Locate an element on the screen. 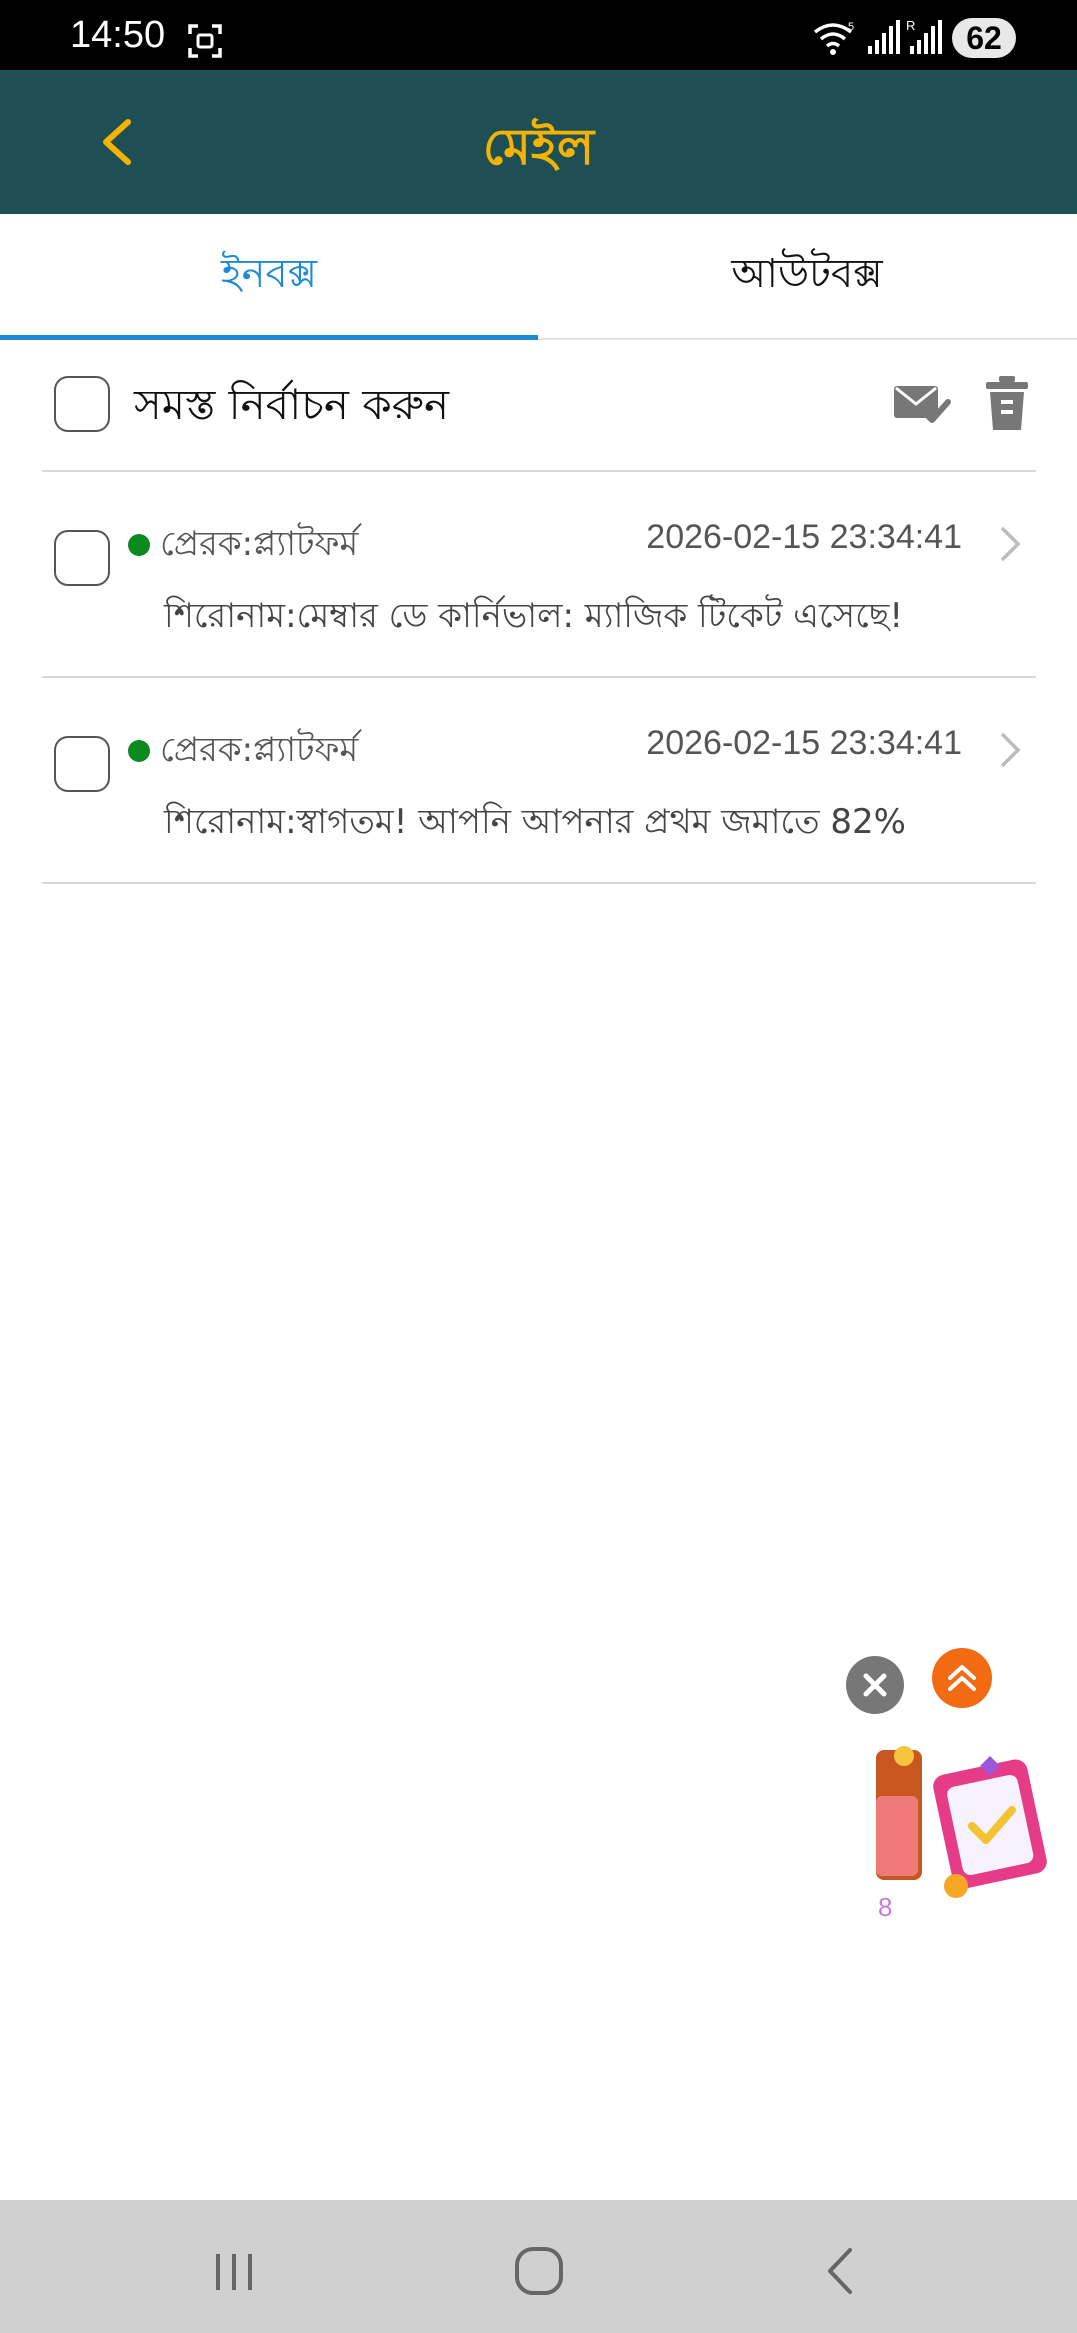 The width and height of the screenshot is (1077, 2333). close-widget-button is located at coordinates (875, 1685).